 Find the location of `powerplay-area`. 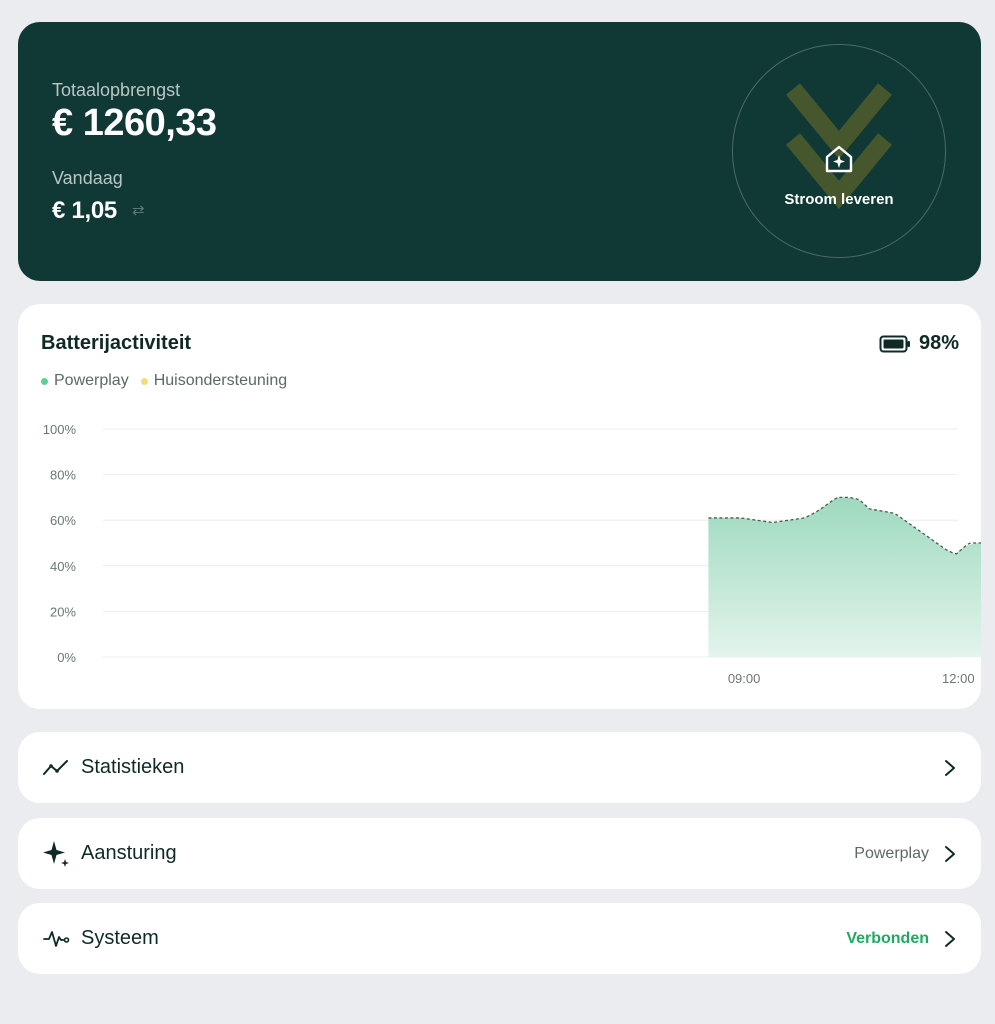

powerplay-area is located at coordinates (844, 577).